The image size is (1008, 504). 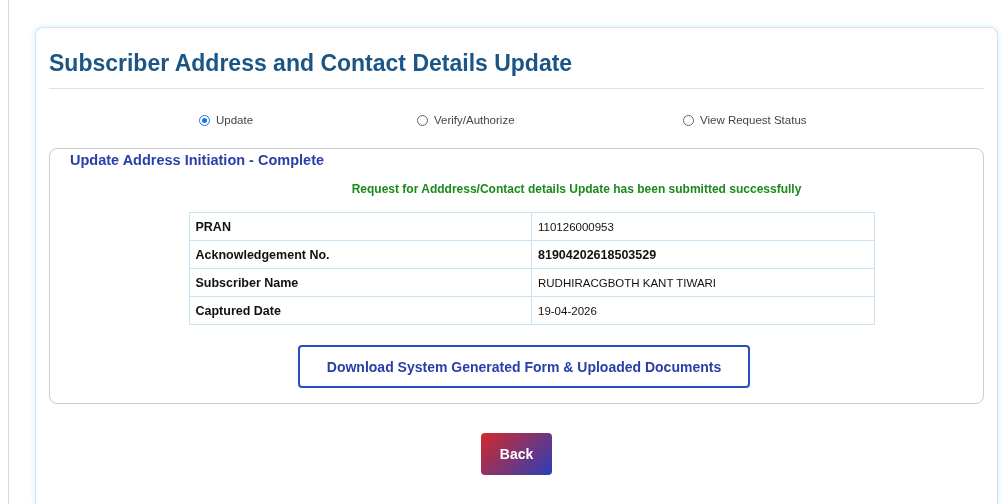 What do you see at coordinates (474, 120) in the screenshot?
I see `radio-label: Verify/Authorize` at bounding box center [474, 120].